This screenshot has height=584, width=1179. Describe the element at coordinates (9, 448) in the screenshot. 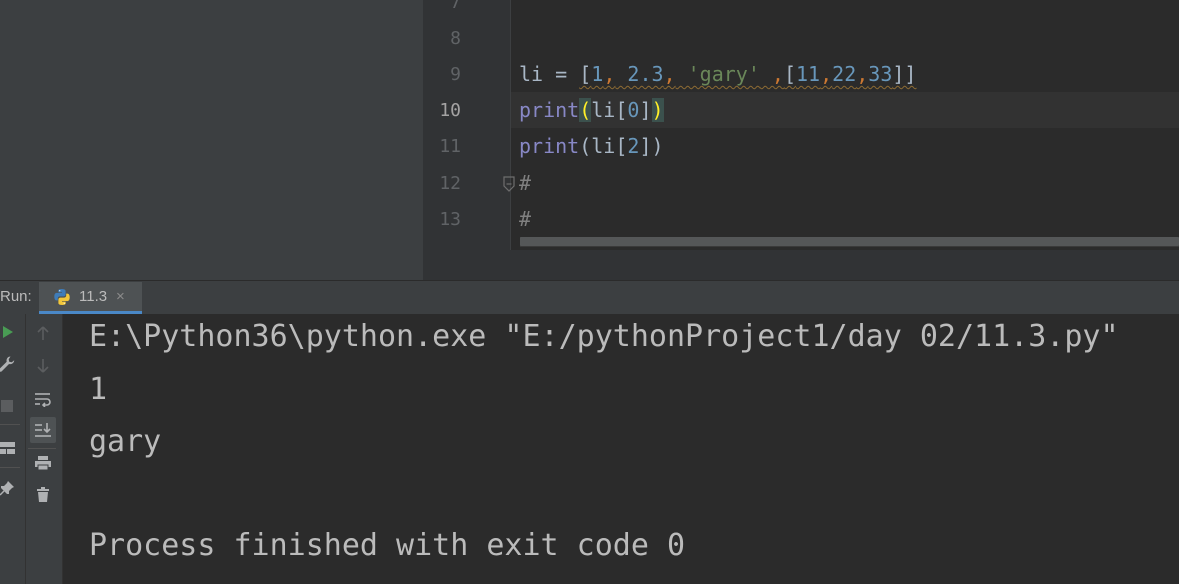

I see `layout-icon` at that location.